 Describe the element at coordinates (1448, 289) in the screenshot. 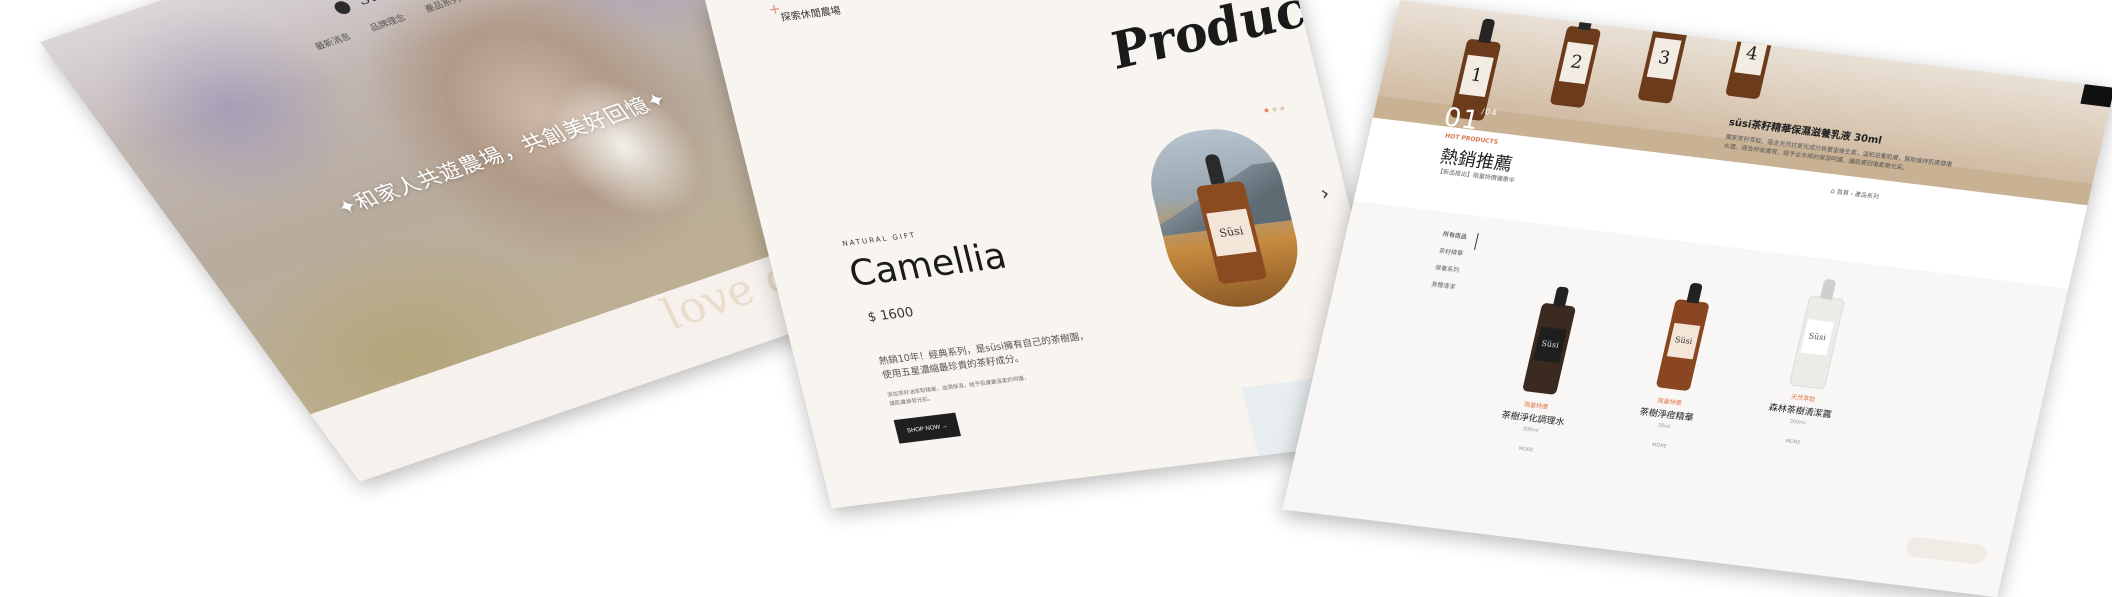

I see `sidebar-item-cleansing: 身體清潔` at that location.